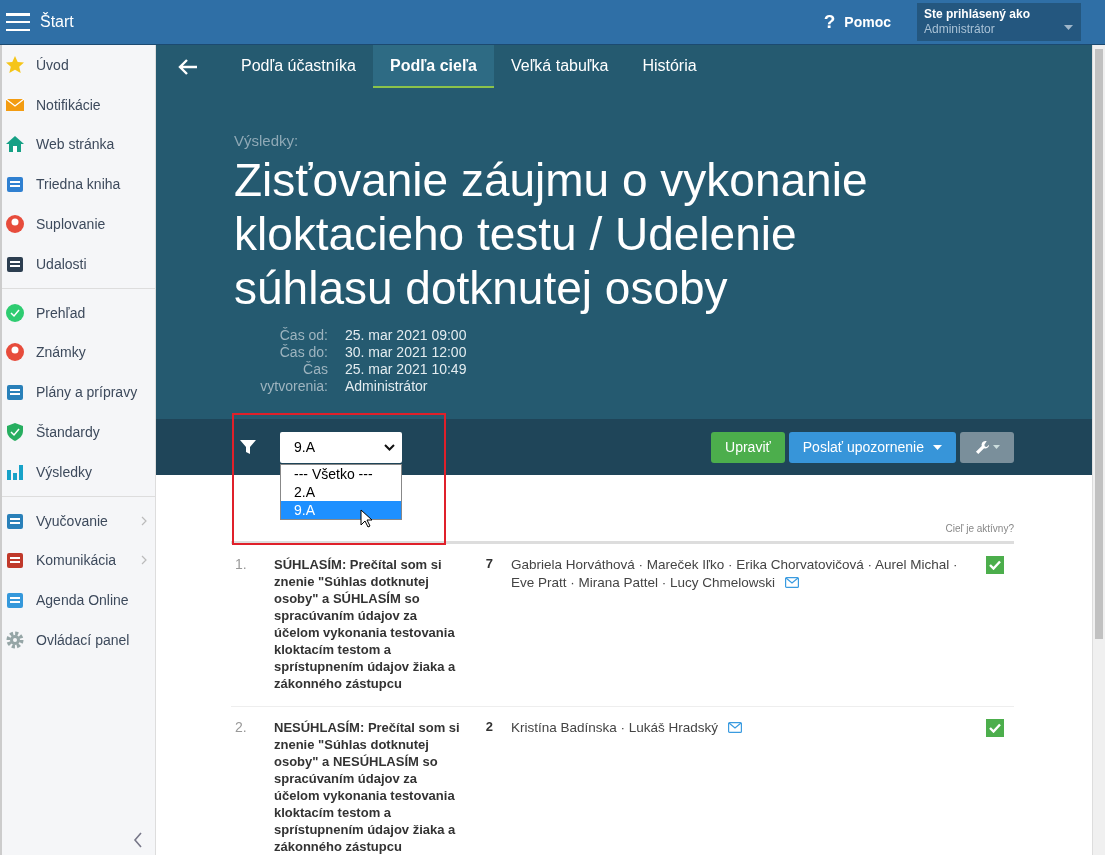 This screenshot has width=1105, height=855. I want to click on check-circle-icon, so click(15, 312).